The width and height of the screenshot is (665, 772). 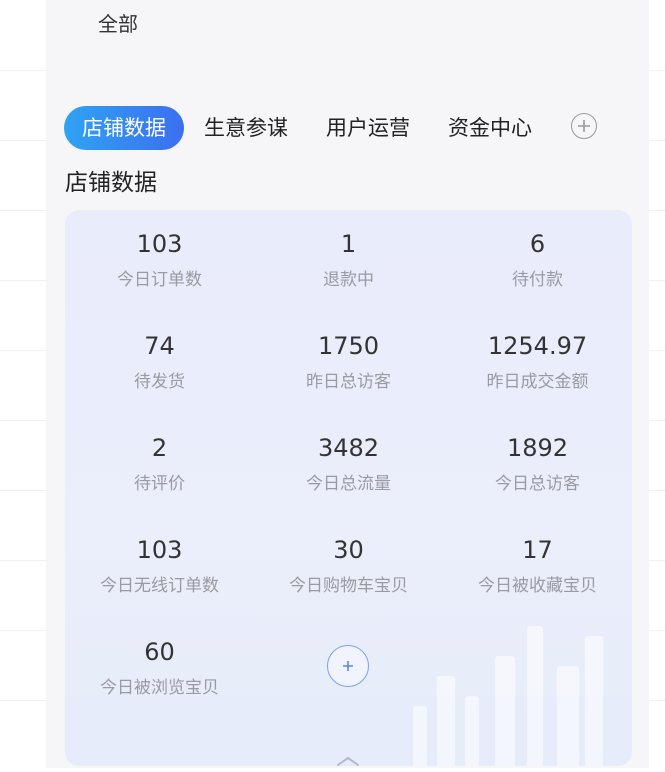 I want to click on metric-today-visitors: 1892 今日总访客, so click(x=537, y=462).